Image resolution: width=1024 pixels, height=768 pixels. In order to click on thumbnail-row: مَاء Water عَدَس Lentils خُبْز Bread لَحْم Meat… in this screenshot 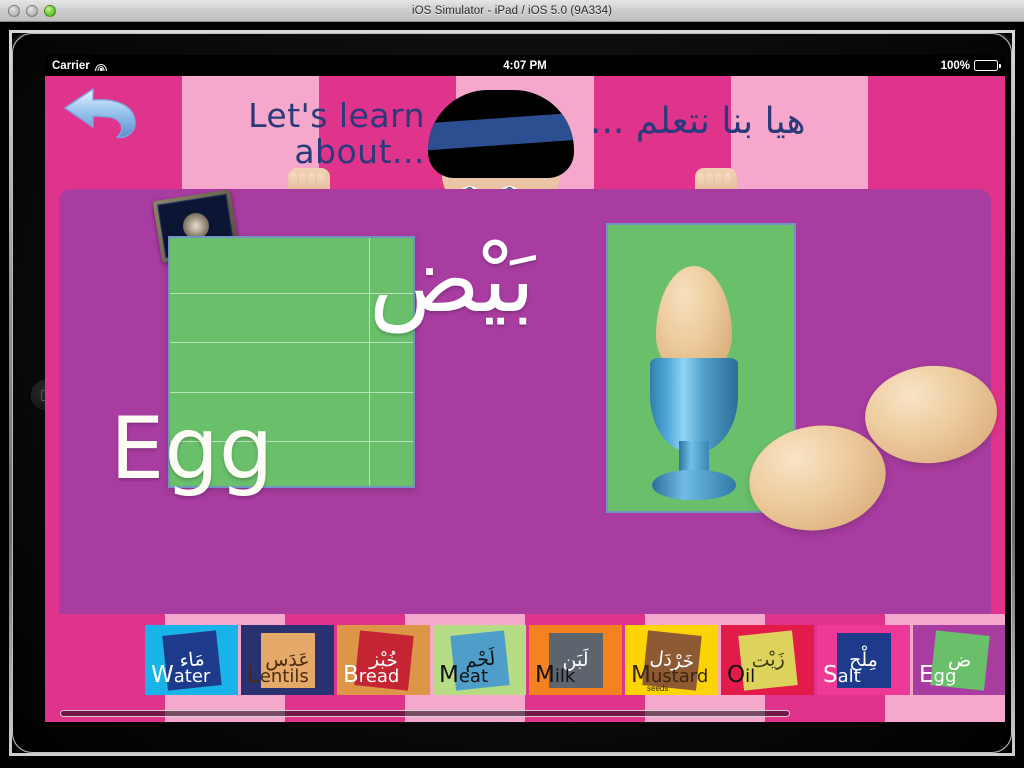, I will do `click(575, 660)`.